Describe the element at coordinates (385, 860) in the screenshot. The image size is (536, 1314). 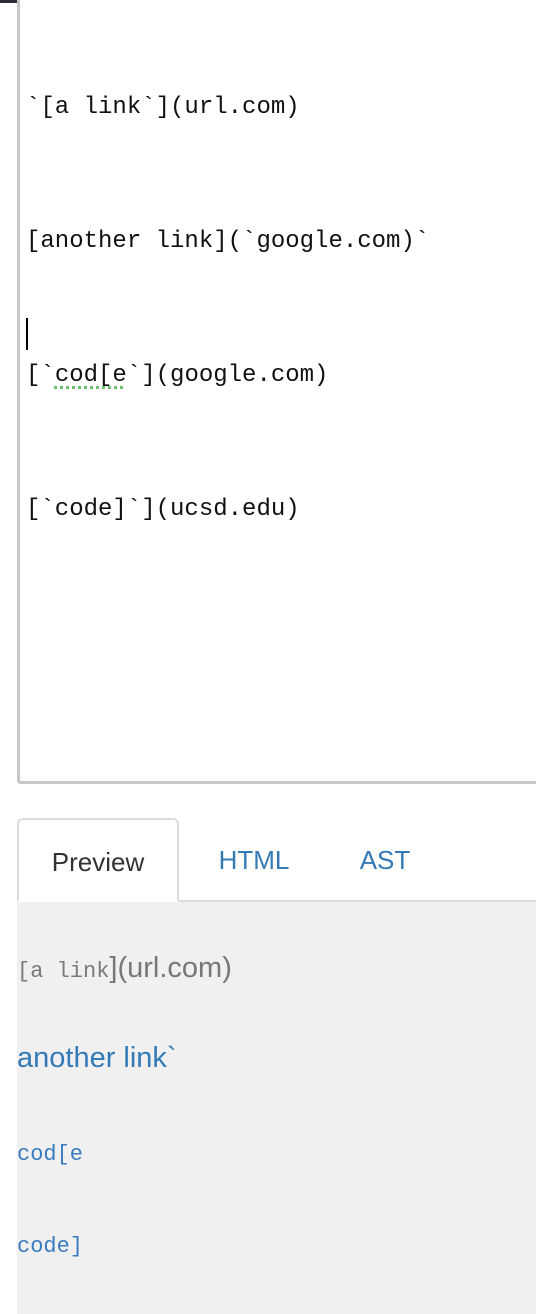
I see `tab-ast: AST` at that location.